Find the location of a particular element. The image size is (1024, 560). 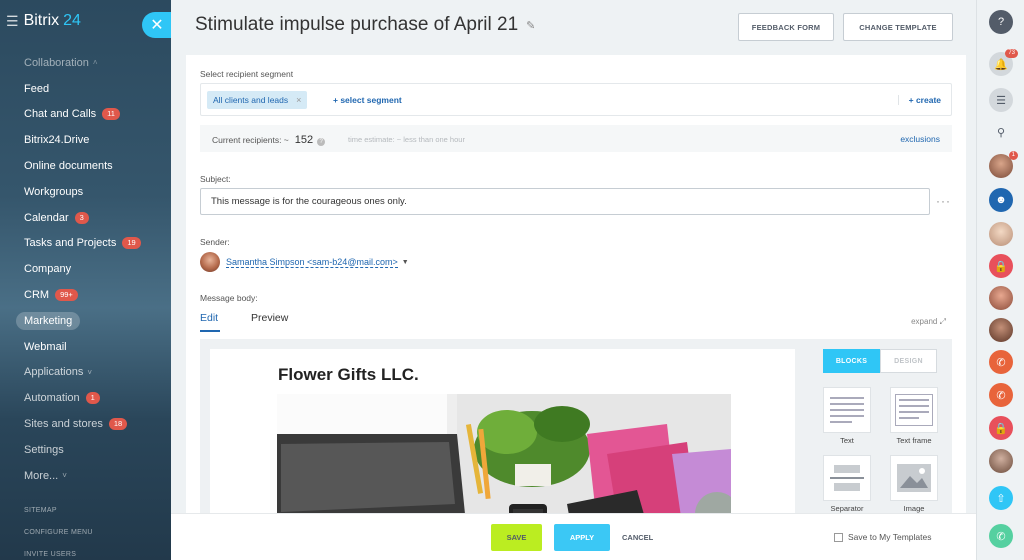

recipients-count: 152 is located at coordinates (304, 140).